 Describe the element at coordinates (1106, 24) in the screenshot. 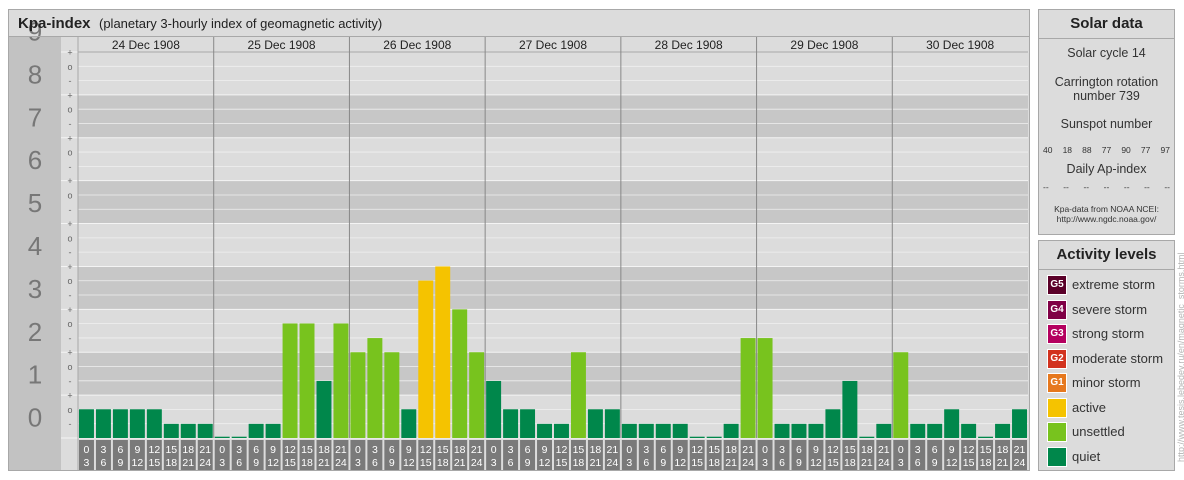

I see `solar-data-title: Solar data` at that location.